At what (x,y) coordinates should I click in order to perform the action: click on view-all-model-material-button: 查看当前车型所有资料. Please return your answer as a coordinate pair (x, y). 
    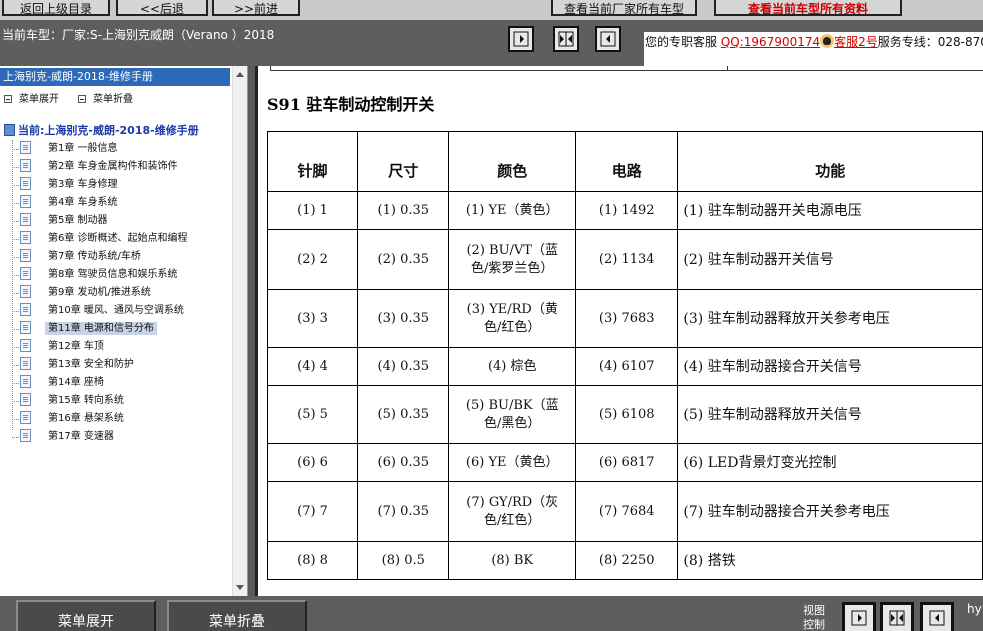
    Looking at the image, I should click on (808, 8).